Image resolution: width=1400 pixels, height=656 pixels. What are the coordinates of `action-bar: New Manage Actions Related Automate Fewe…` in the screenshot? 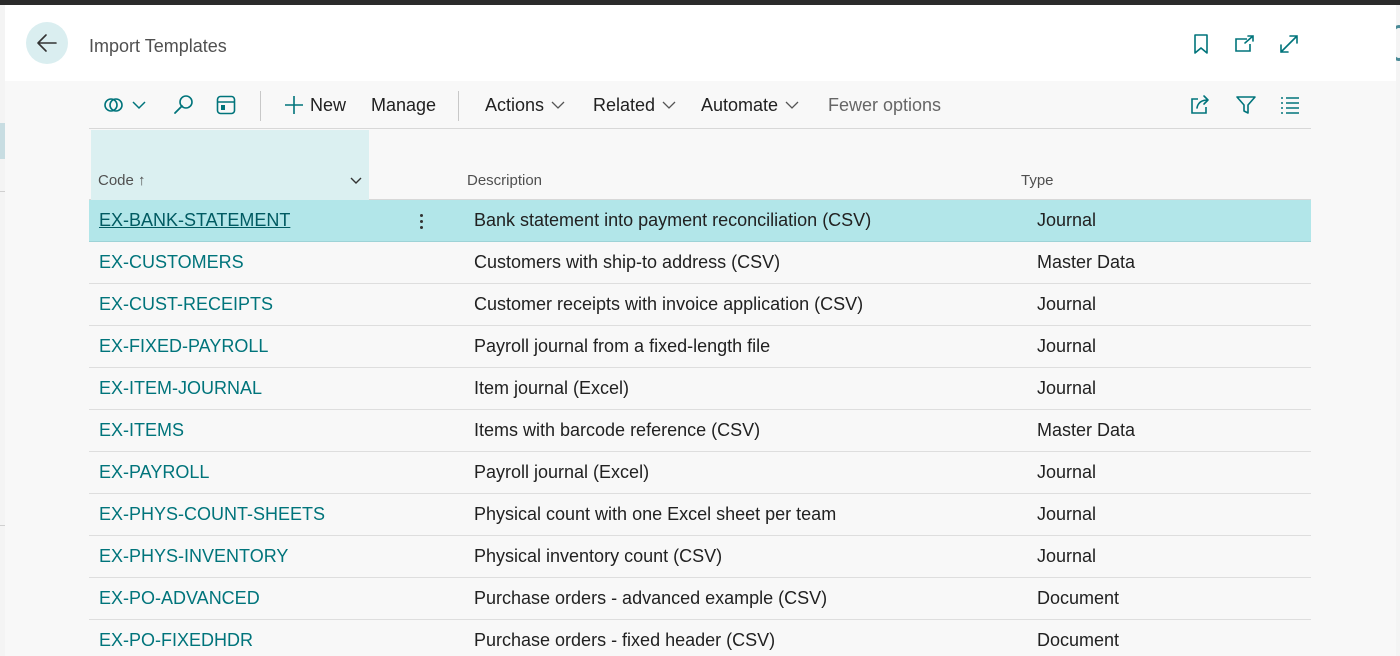 It's located at (700, 105).